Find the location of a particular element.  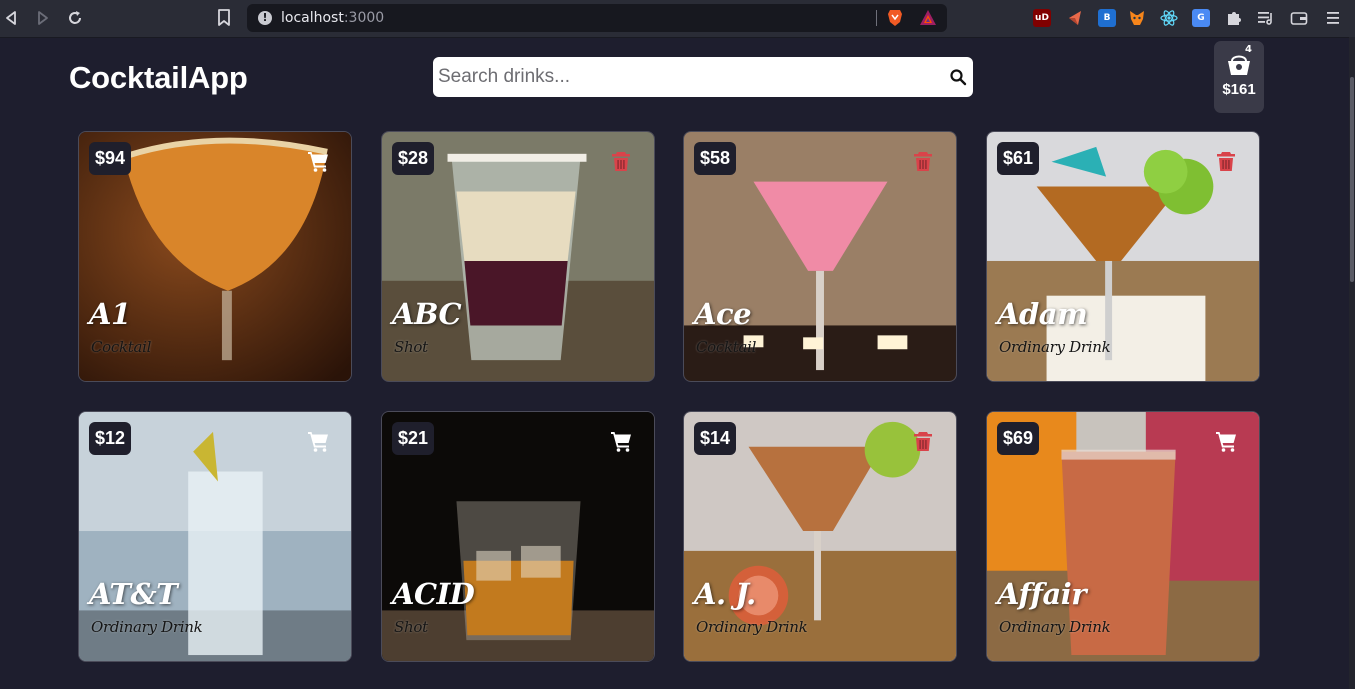

playlist-icon is located at coordinates (1266, 18).